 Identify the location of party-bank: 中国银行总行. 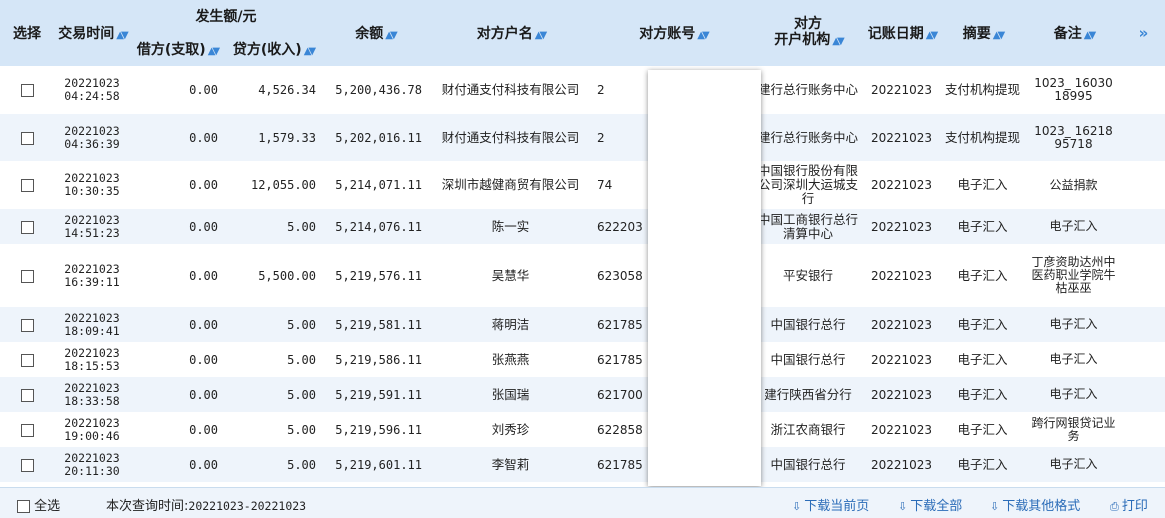
(808, 464).